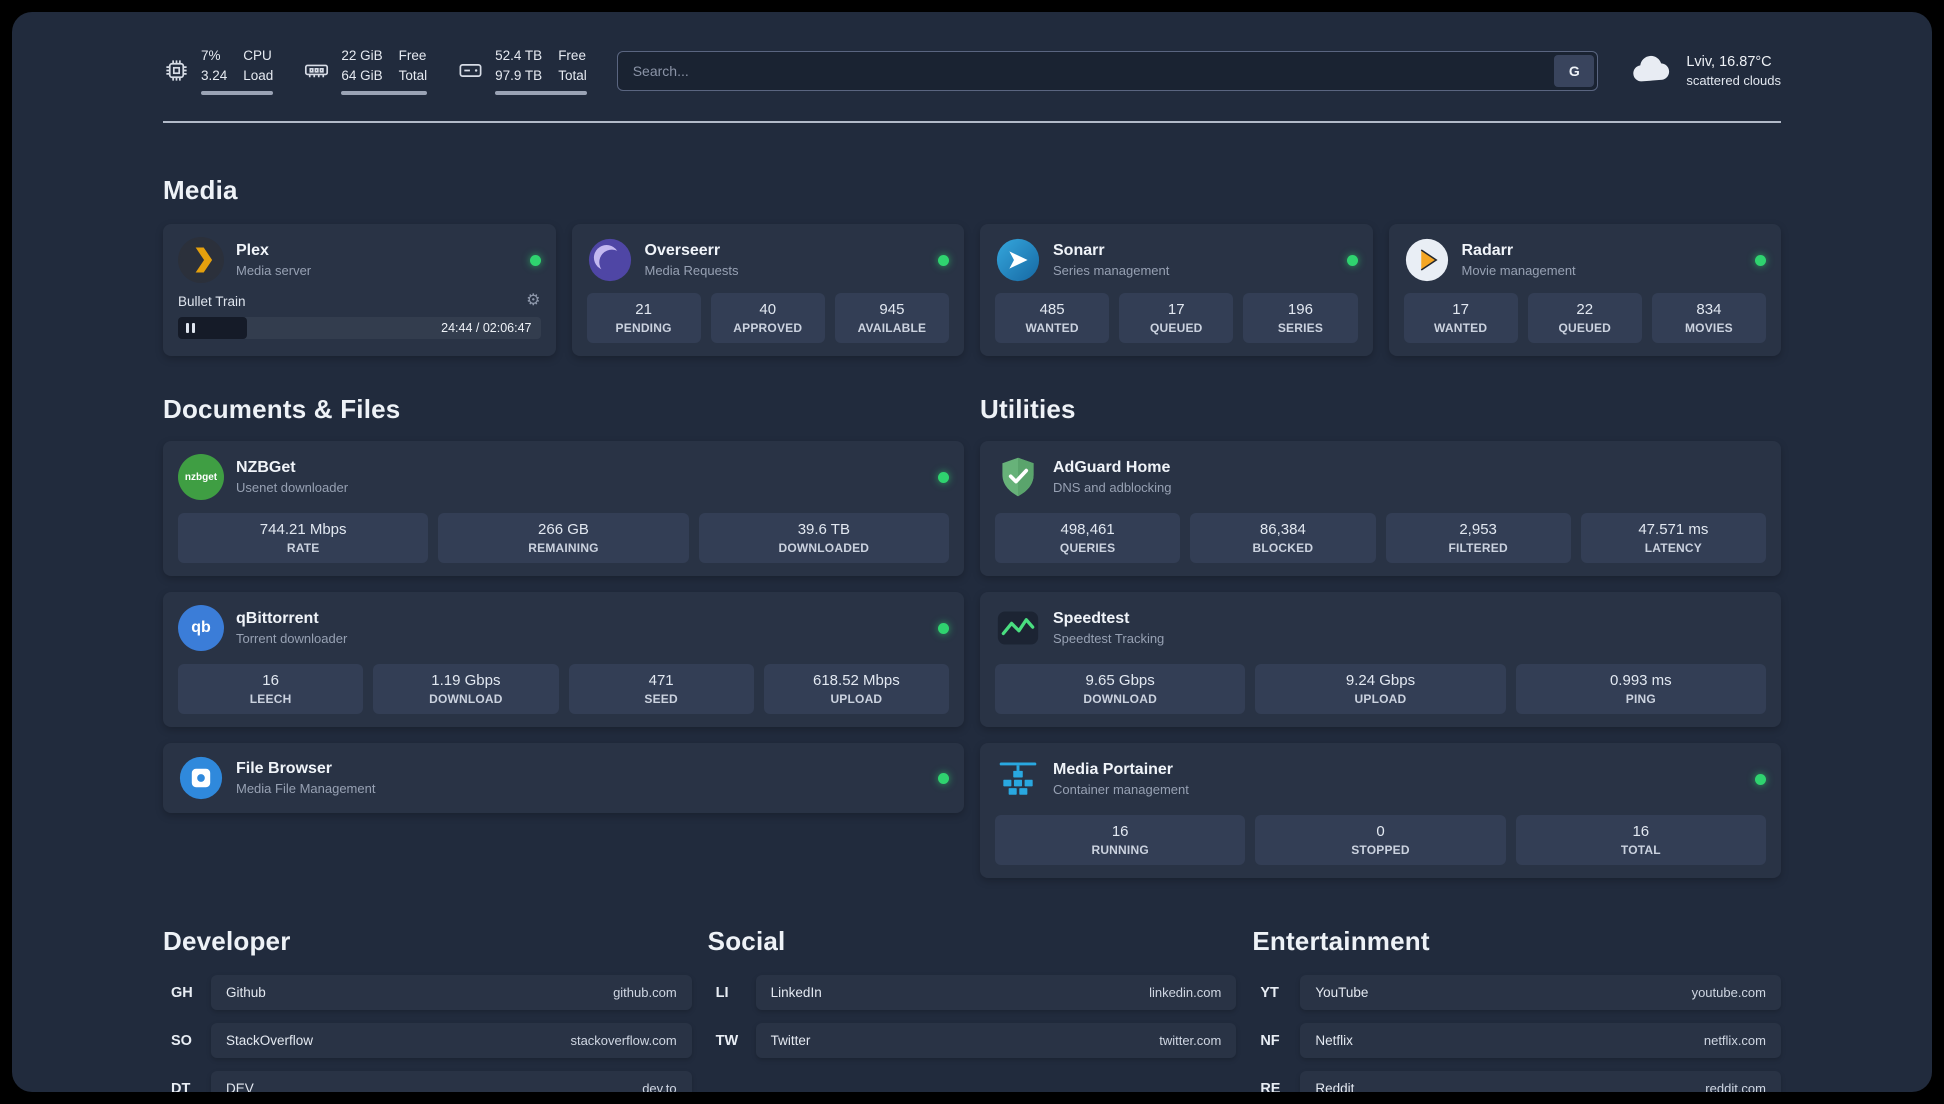 The image size is (1944, 1104). Describe the element at coordinates (563, 538) in the screenshot. I see `stat-remaining: 266 GB REMAINING` at that location.